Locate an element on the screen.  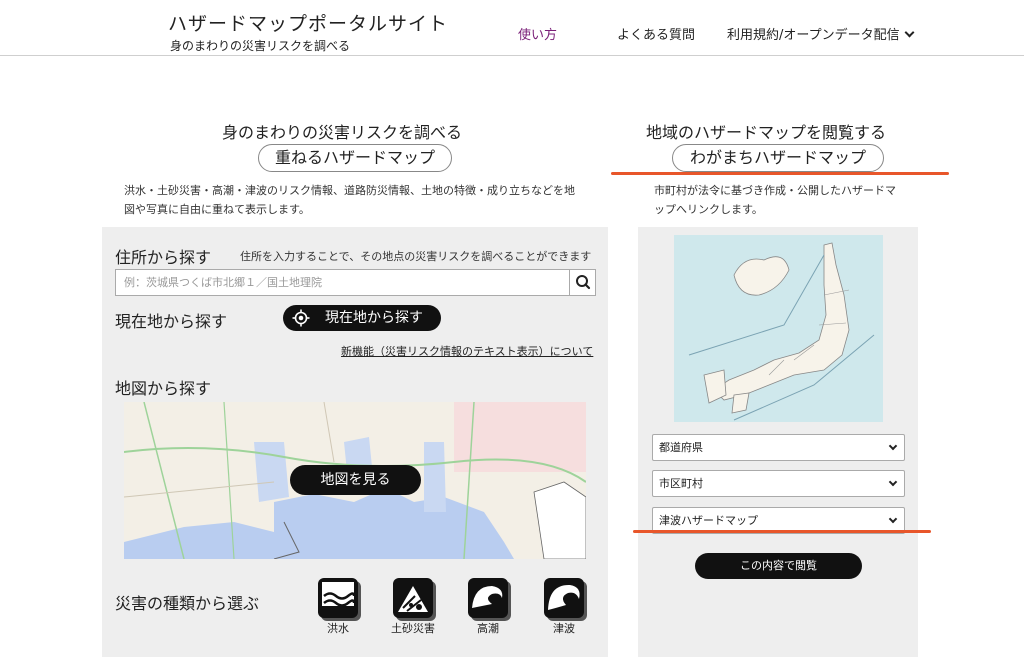
prefecture-select: 都道府県 is located at coordinates (778, 447).